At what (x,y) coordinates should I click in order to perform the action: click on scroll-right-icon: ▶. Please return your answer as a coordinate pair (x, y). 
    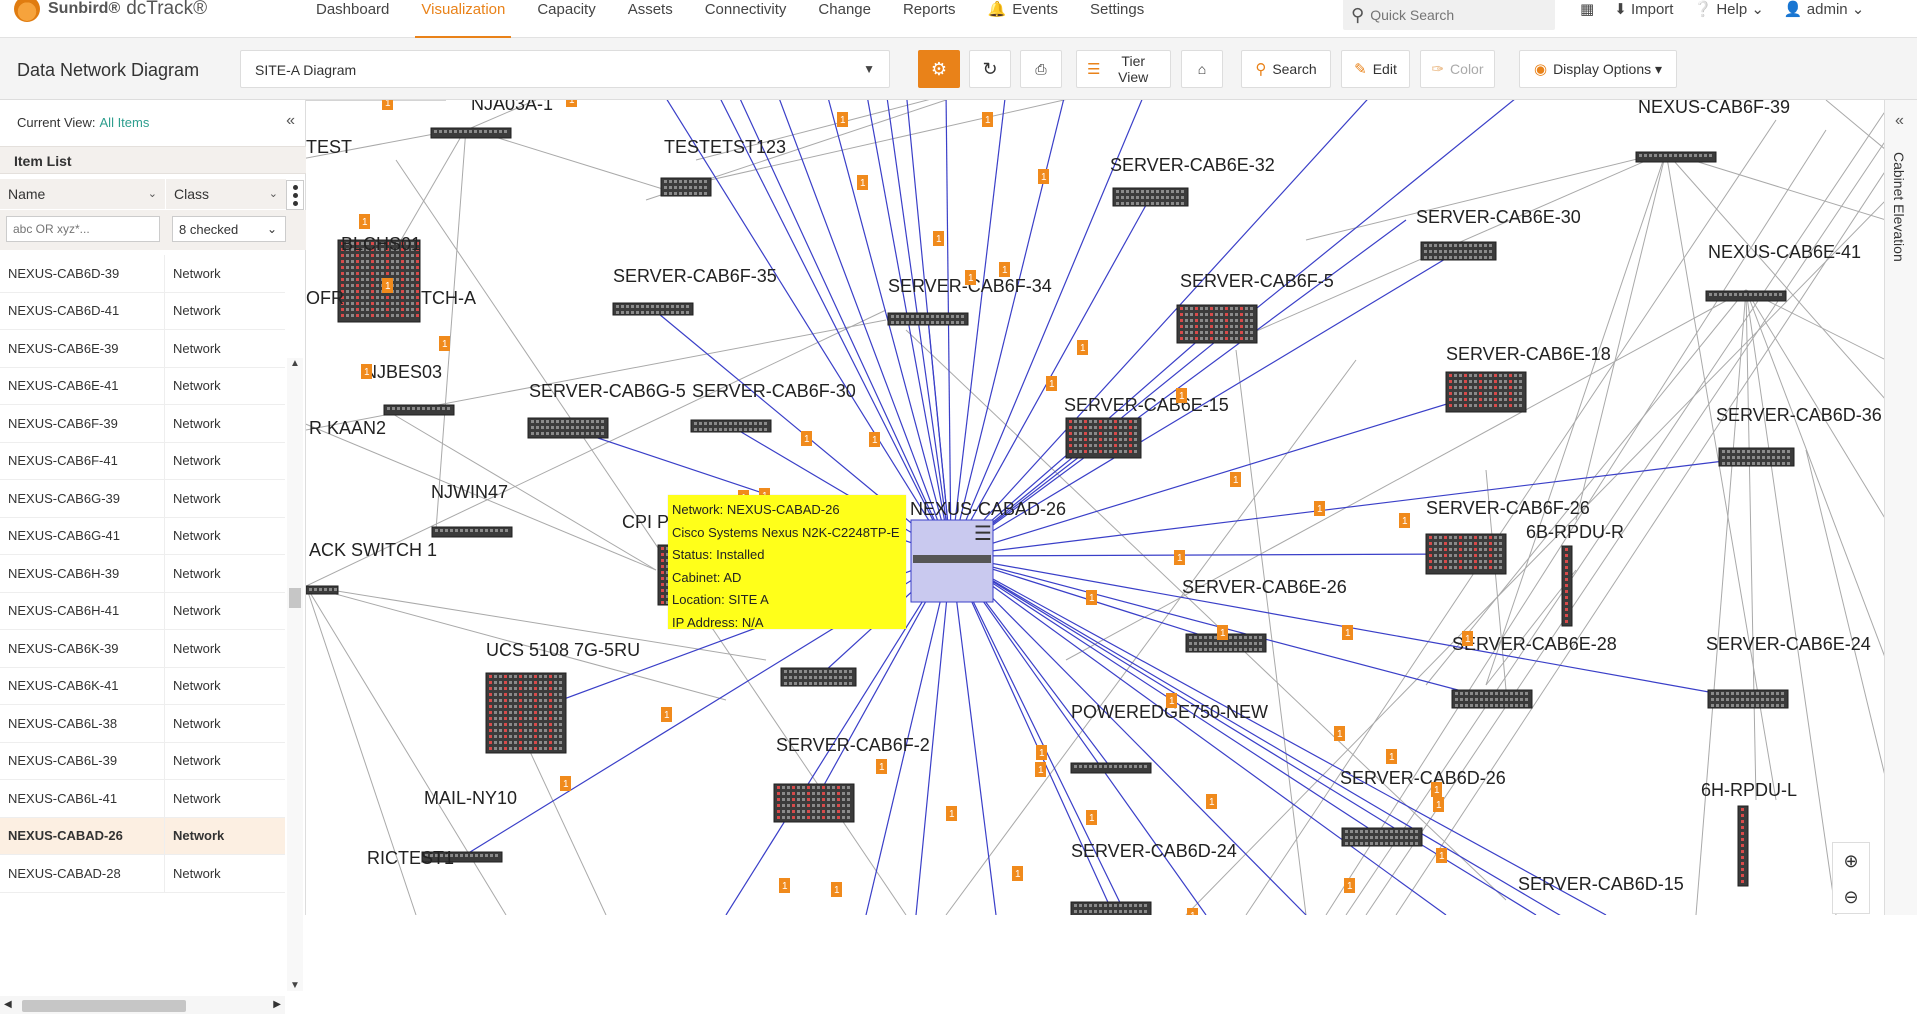
    Looking at the image, I should click on (277, 1004).